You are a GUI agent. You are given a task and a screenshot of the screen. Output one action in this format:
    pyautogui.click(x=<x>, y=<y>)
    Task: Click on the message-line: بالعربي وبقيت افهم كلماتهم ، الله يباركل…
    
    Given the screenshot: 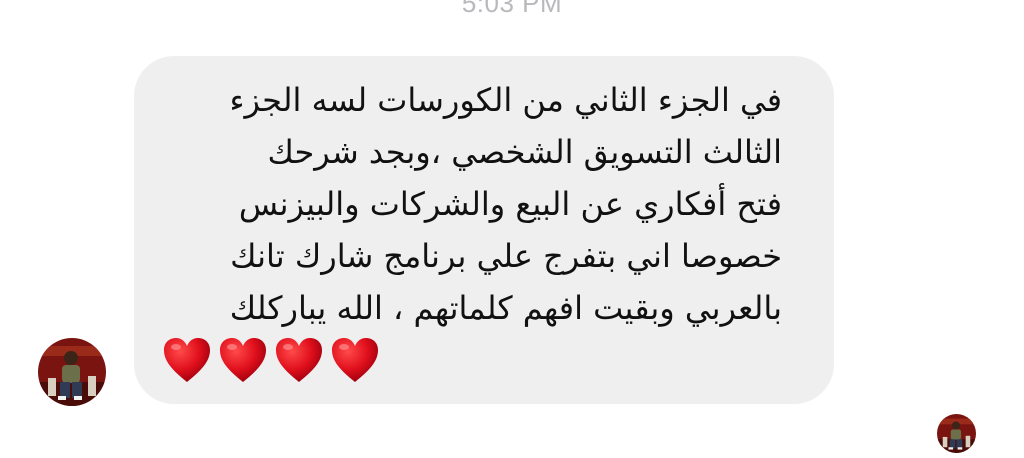 What is the action you would take?
    pyautogui.click(x=505, y=308)
    